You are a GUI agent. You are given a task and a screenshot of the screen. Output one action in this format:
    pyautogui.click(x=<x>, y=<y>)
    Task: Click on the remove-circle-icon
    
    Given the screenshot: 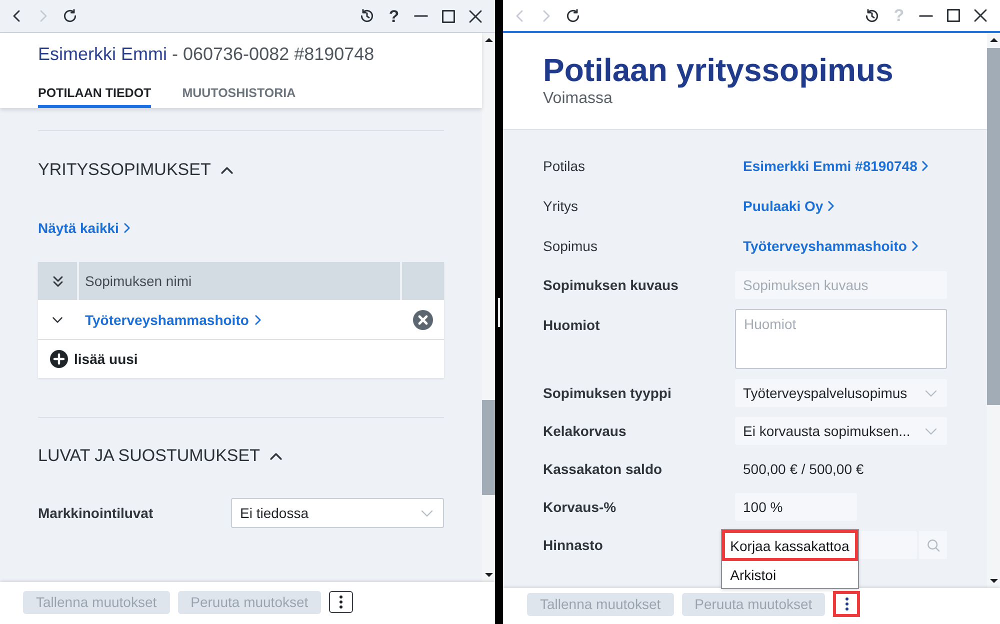 What is the action you would take?
    pyautogui.click(x=423, y=320)
    